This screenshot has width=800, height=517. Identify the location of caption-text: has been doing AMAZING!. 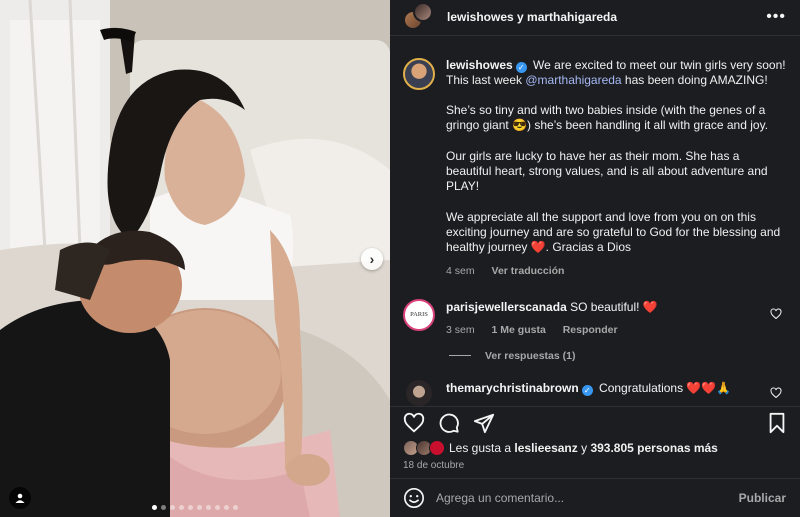
(694, 79).